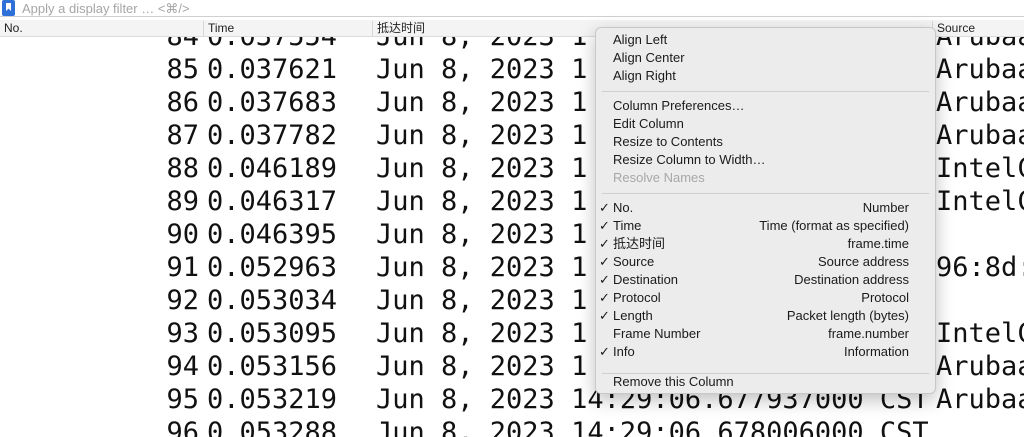 This screenshot has height=437, width=1024. I want to click on packet-number: 92, so click(182, 300).